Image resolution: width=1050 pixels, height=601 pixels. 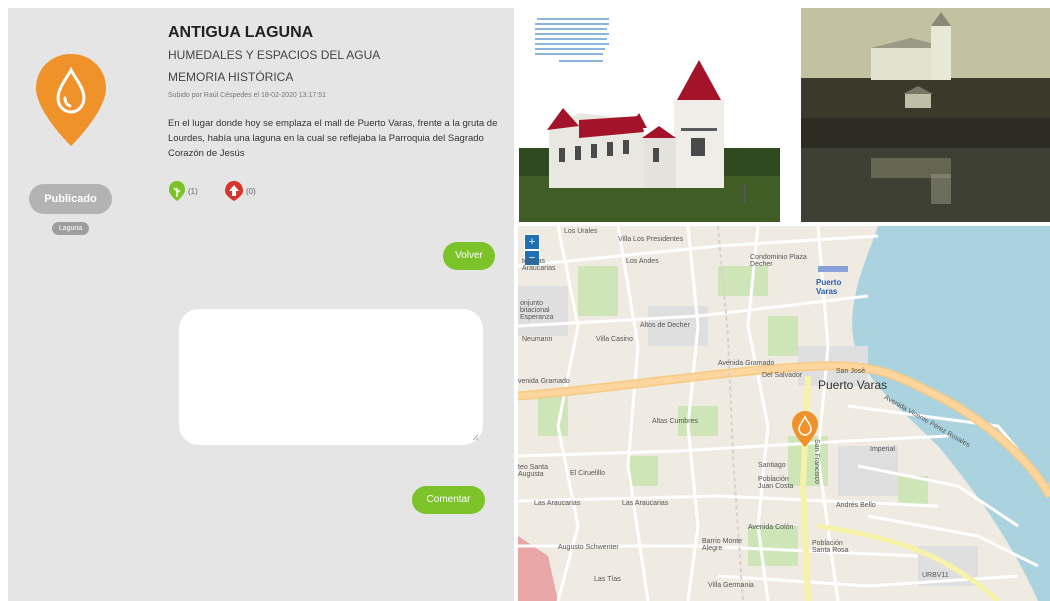 What do you see at coordinates (331, 377) in the screenshot?
I see `comment-textarea` at bounding box center [331, 377].